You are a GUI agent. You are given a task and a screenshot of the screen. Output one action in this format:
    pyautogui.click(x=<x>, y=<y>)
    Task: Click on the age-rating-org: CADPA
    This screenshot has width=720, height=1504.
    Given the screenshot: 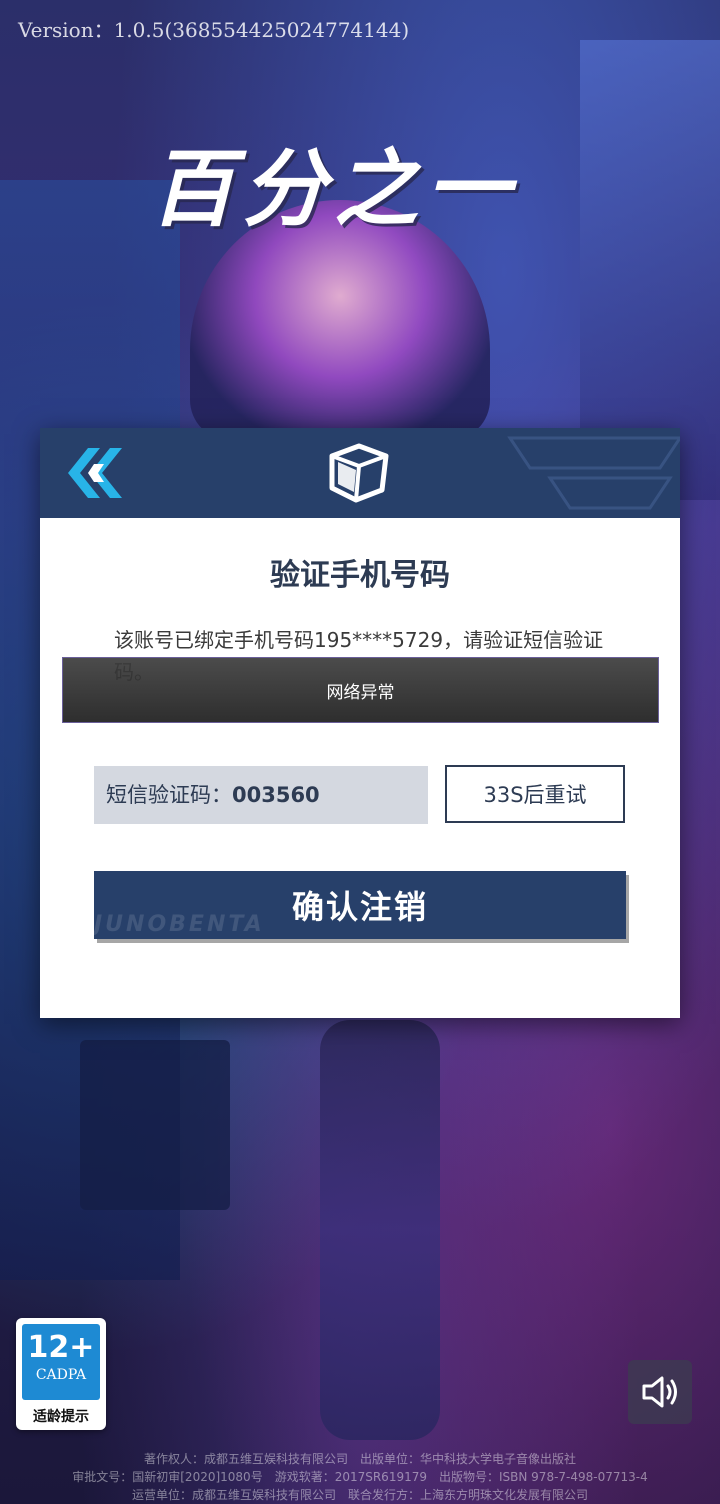 What is the action you would take?
    pyautogui.click(x=61, y=1375)
    